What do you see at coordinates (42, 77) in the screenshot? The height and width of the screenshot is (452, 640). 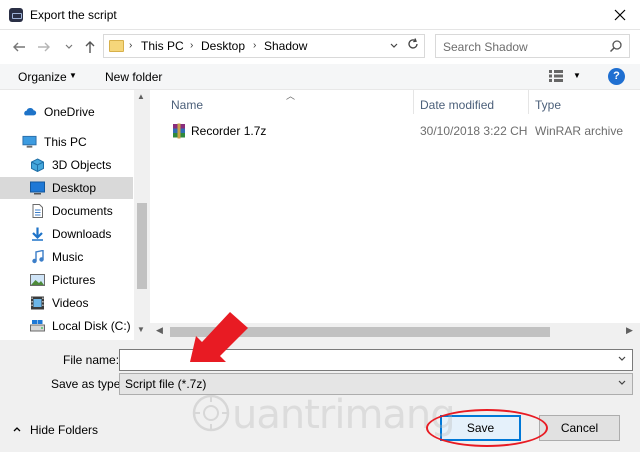 I see `organize-button: Organize` at bounding box center [42, 77].